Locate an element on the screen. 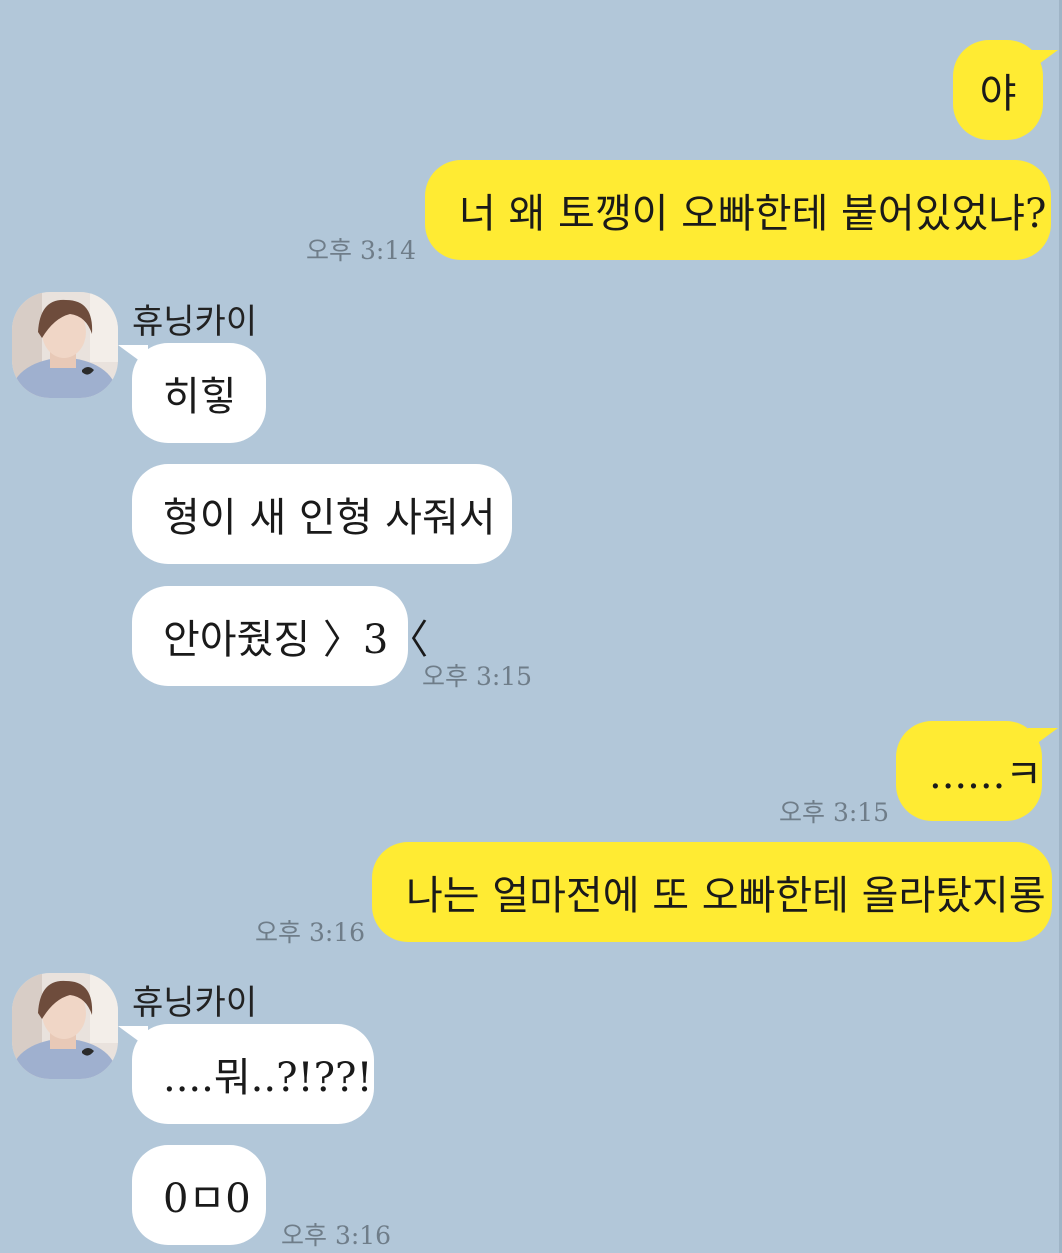 This screenshot has width=1062, height=1253. message-text: 히힣 is located at coordinates (200, 397).